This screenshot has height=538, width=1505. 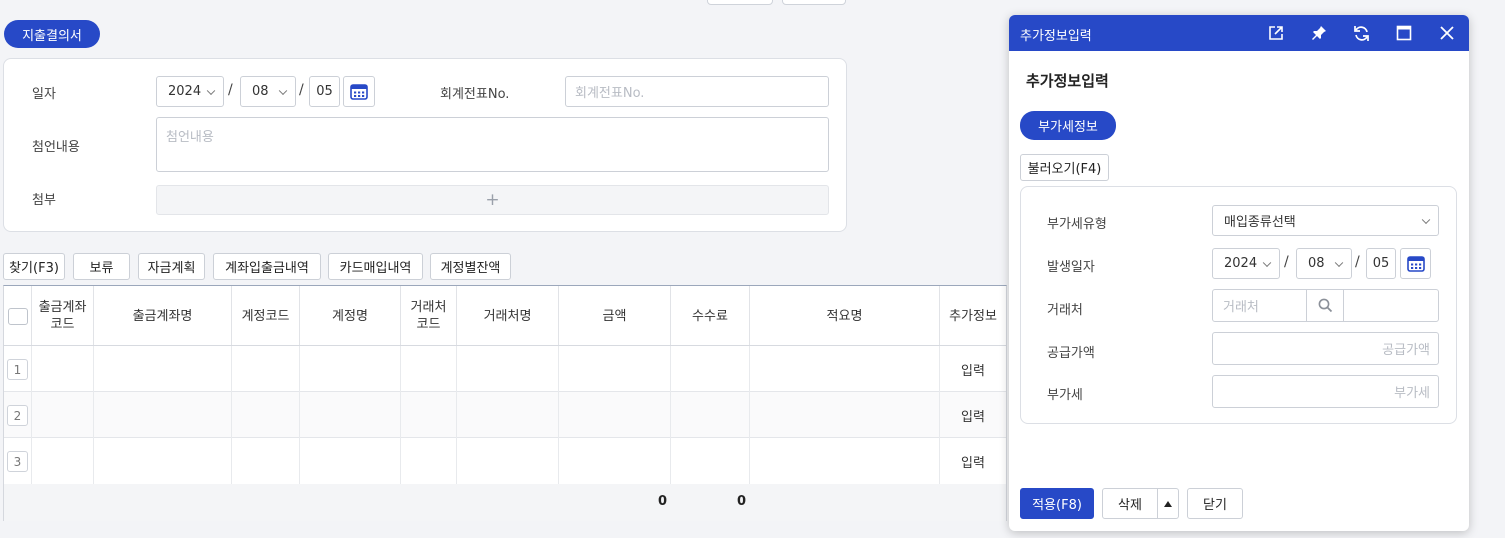 I want to click on delete-button: 삭제, so click(x=1130, y=503).